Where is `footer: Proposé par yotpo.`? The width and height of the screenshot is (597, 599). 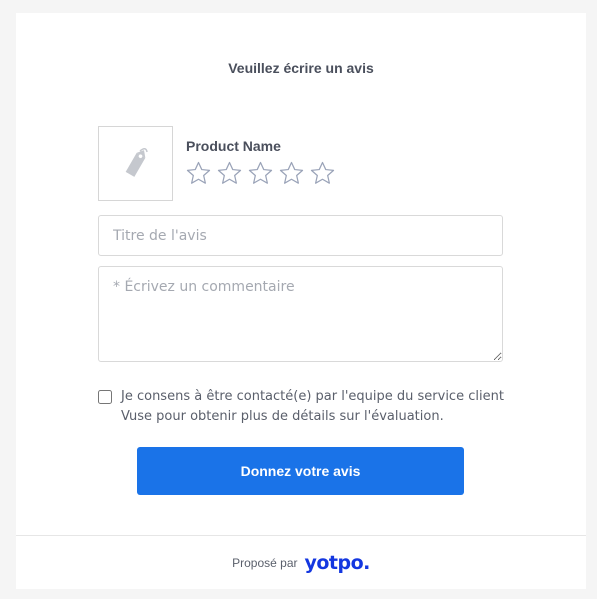
footer: Proposé par yotpo. is located at coordinates (301, 563).